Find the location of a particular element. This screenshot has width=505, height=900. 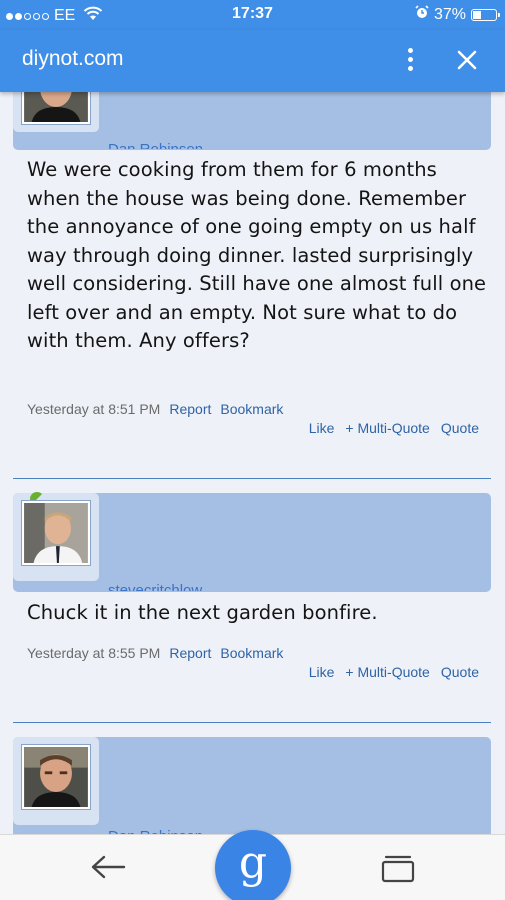

post-2-message: Chuck it in the next garden bonfire. is located at coordinates (202, 612).